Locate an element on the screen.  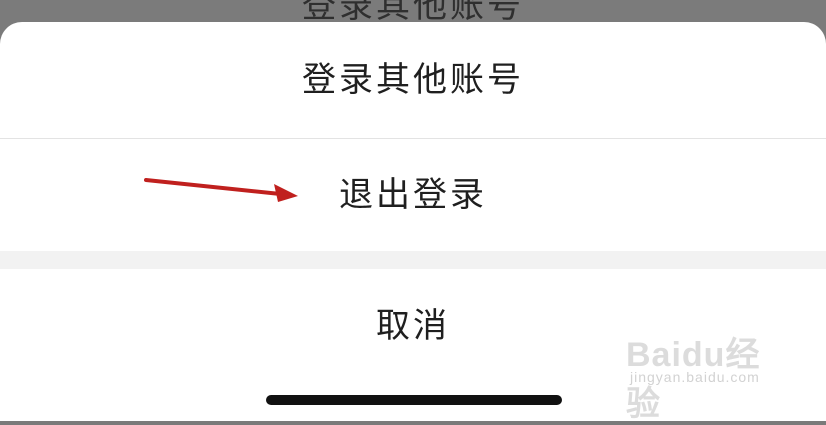
red-arrow-icon is located at coordinates (221, 190).